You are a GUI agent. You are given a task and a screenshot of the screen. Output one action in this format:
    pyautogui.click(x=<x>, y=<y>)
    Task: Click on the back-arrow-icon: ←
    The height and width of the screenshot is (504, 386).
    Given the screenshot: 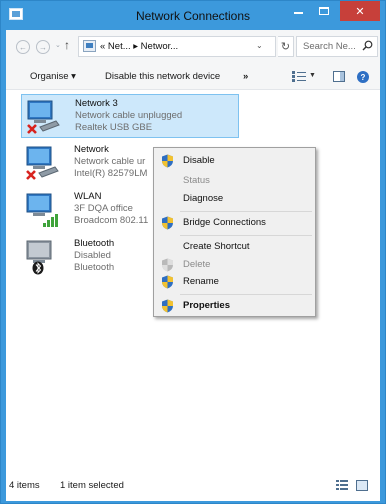 What is the action you would take?
    pyautogui.click(x=23, y=47)
    